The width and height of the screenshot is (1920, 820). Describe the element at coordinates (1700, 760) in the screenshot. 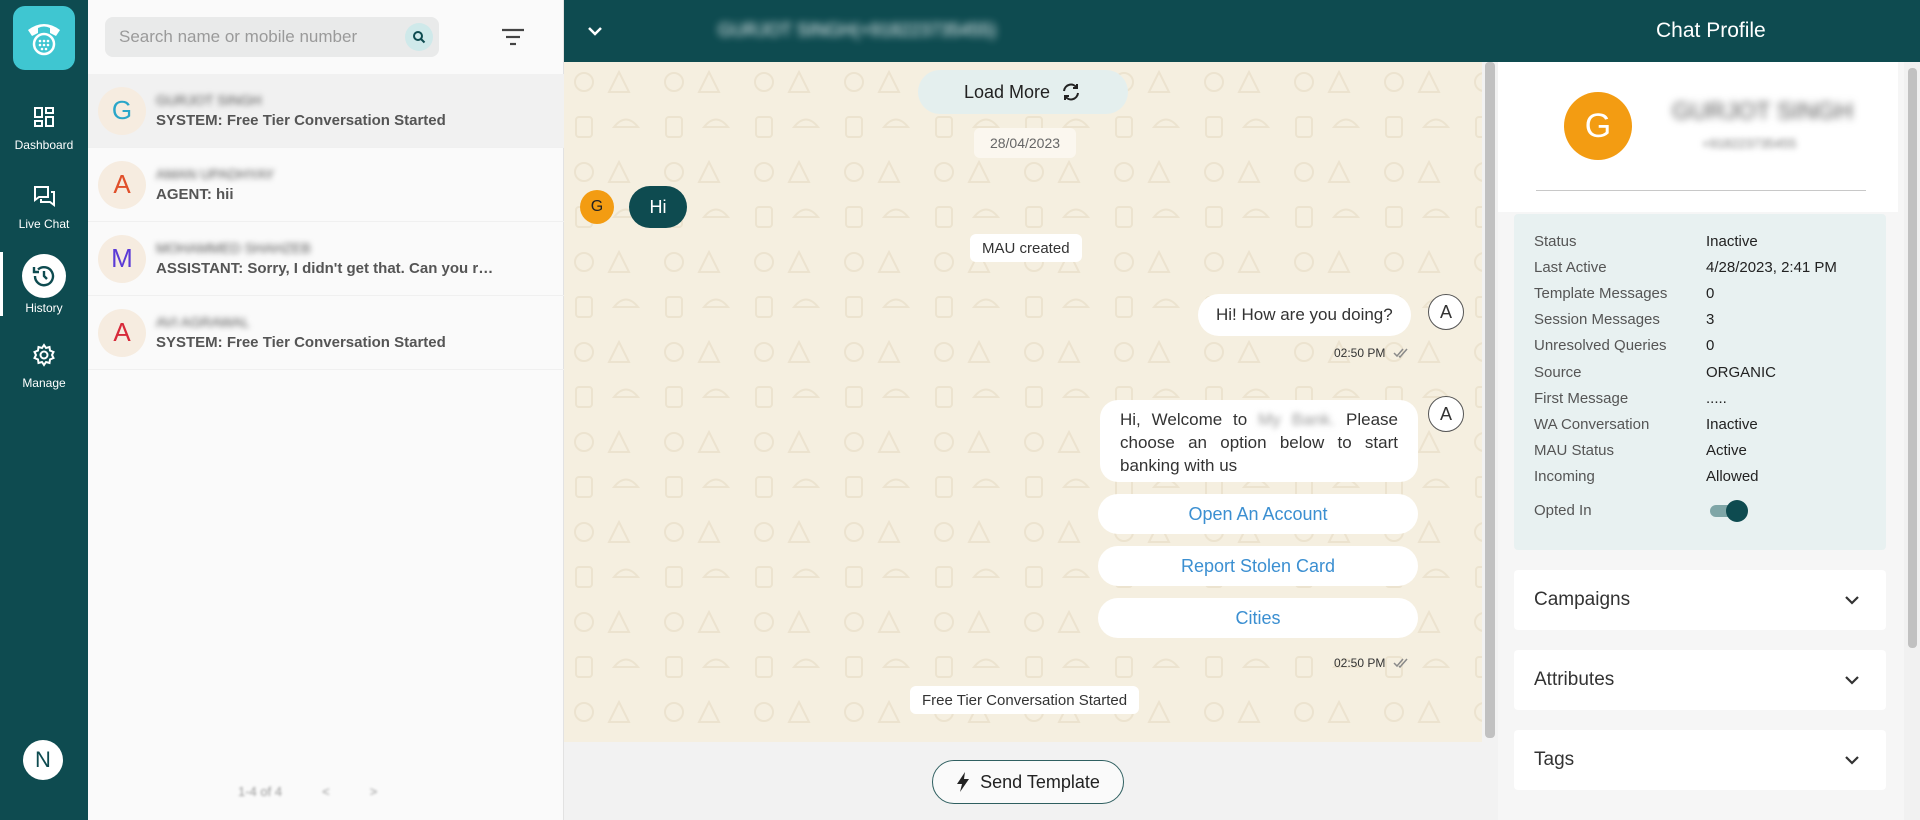

I see `tags-section: Tags` at that location.